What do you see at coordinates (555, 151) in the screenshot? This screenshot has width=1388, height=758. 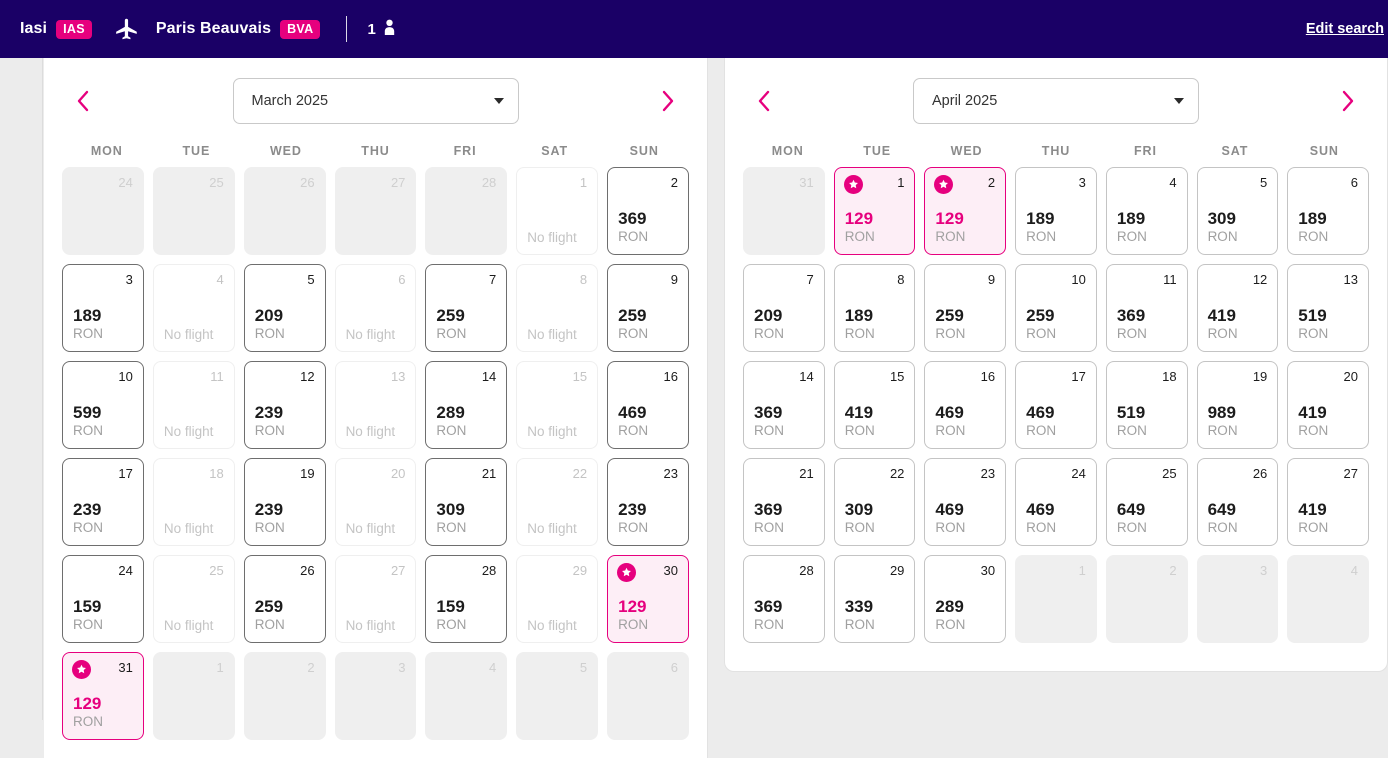 I see `weekday-label: SAT` at bounding box center [555, 151].